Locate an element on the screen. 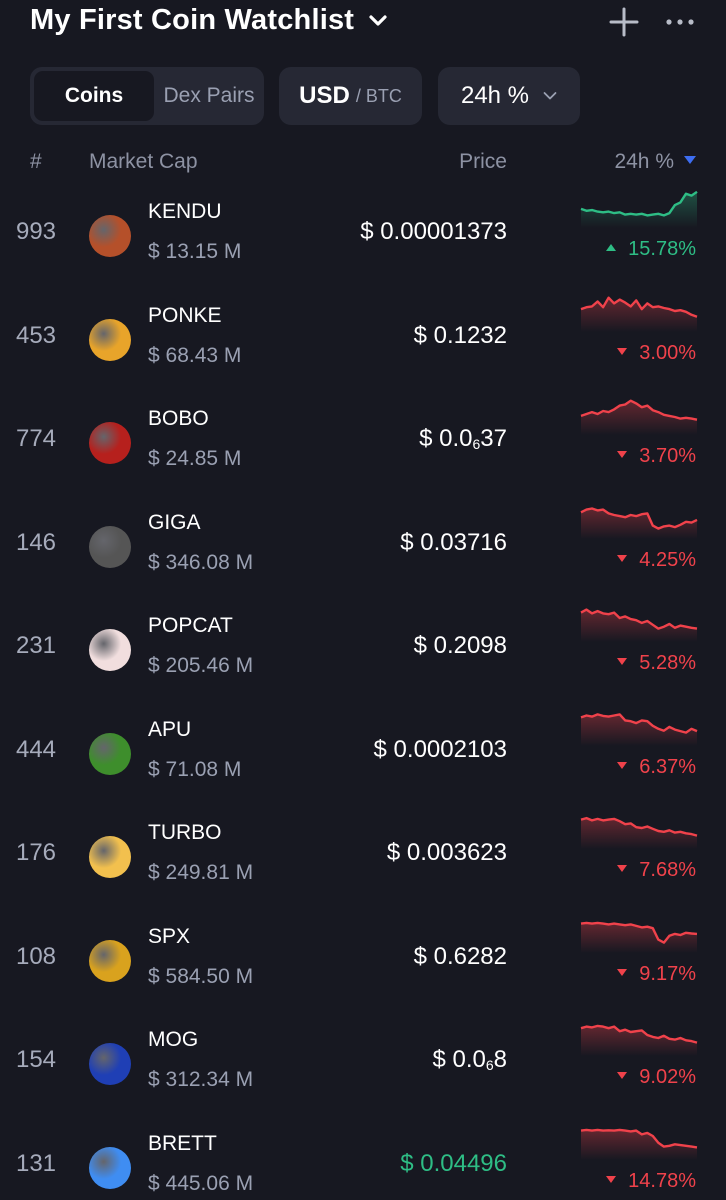 The height and width of the screenshot is (1200, 726). coin-market-cap: $ 24.85 M is located at coordinates (195, 458).